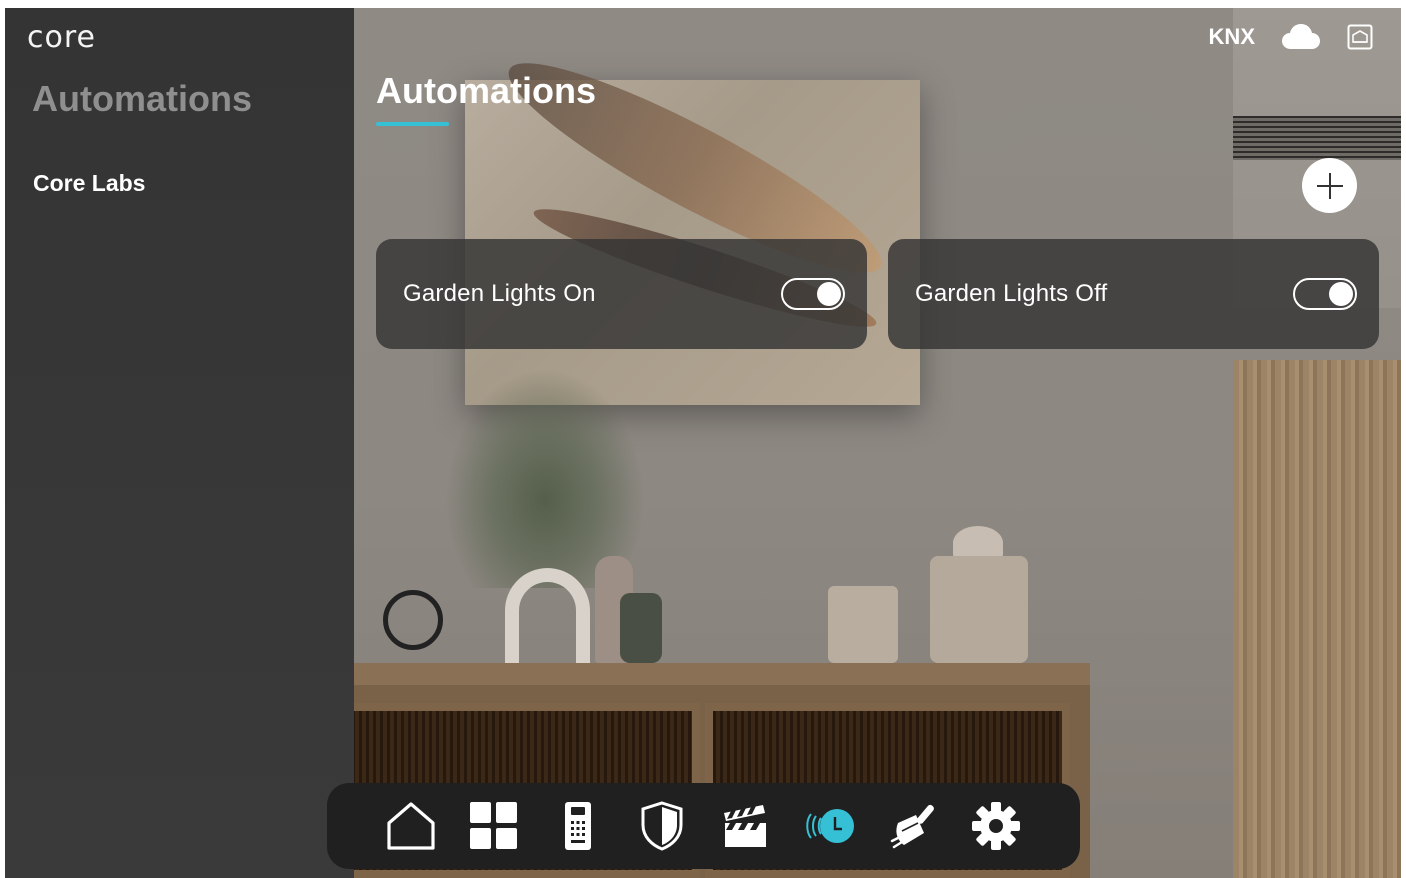 The width and height of the screenshot is (1406, 878). Describe the element at coordinates (1011, 293) in the screenshot. I see `automation-name: Garden Lights Off` at that location.